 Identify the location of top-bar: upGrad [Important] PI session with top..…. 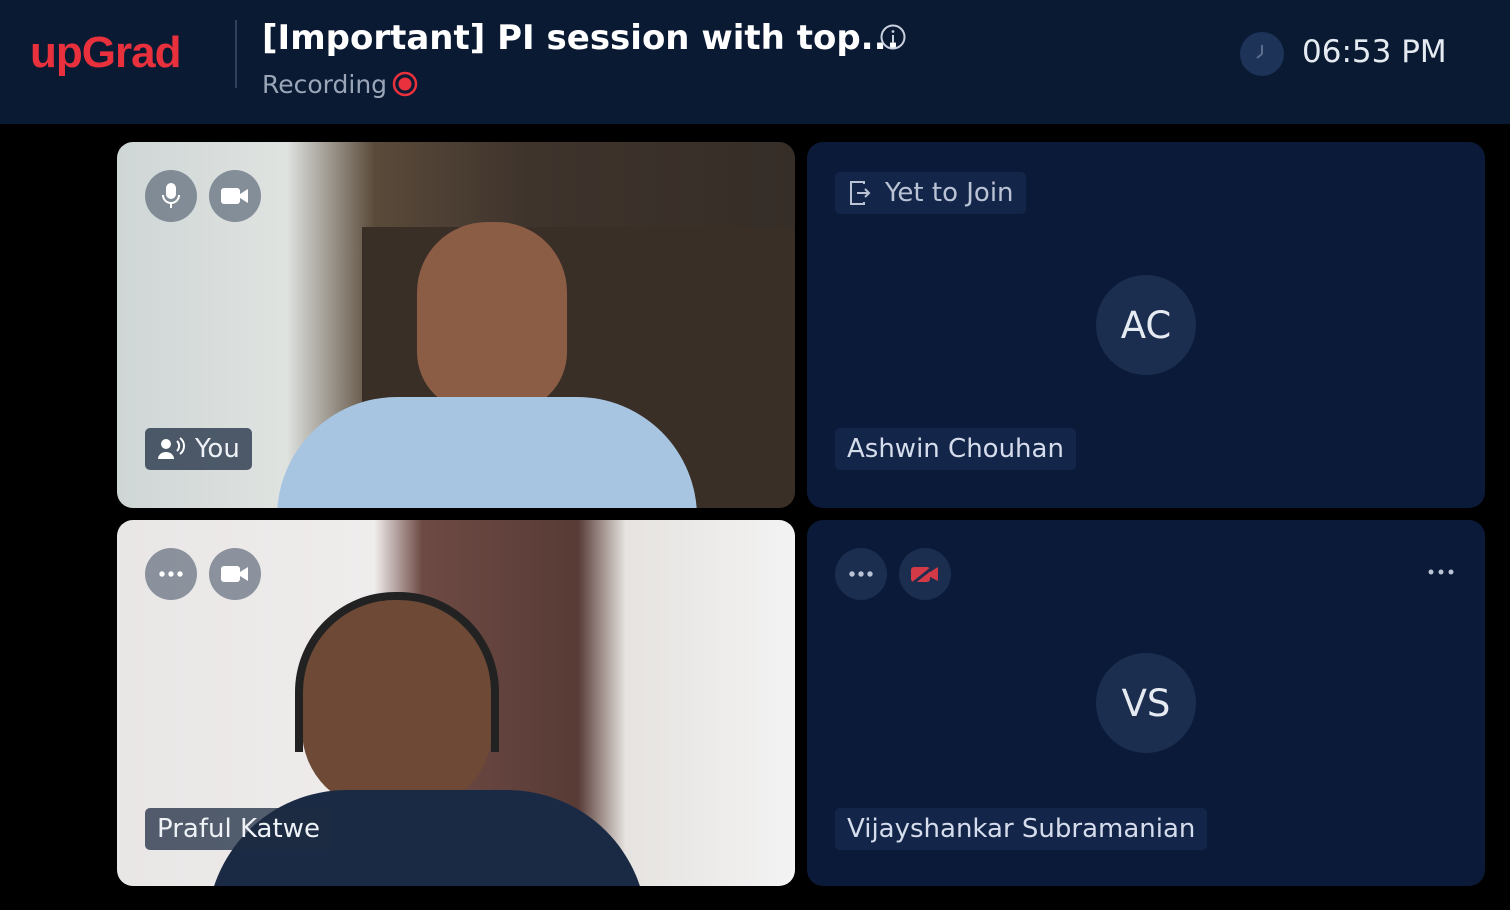
(755, 62).